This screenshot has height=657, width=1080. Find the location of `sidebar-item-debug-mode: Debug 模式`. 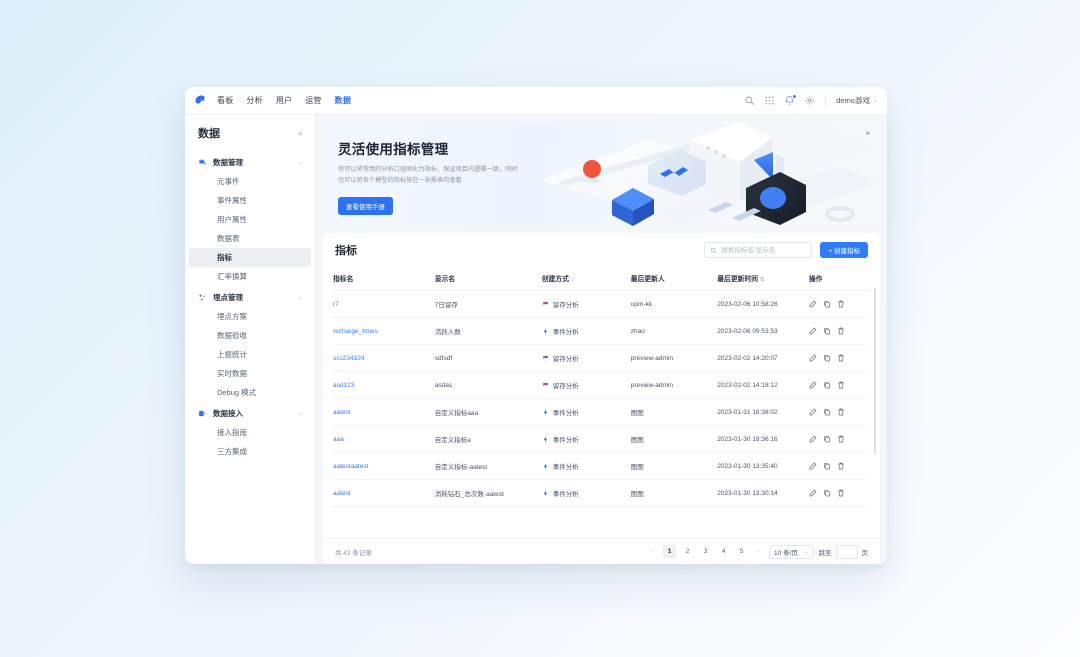

sidebar-item-debug-mode: Debug 模式 is located at coordinates (250, 392).